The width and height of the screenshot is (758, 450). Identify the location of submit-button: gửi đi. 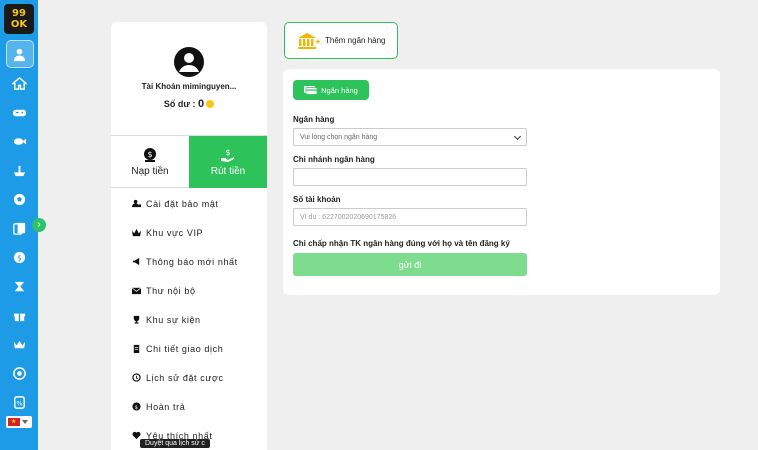
(410, 264).